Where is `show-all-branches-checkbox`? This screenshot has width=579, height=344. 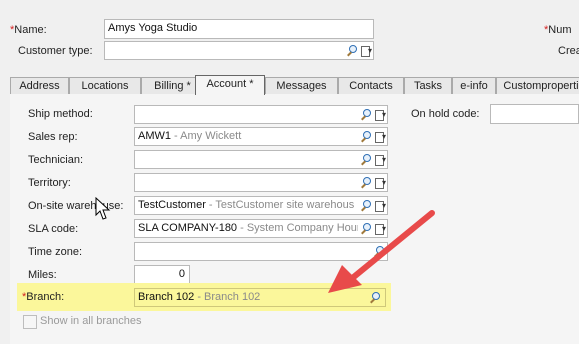 show-all-branches-checkbox is located at coordinates (30, 322).